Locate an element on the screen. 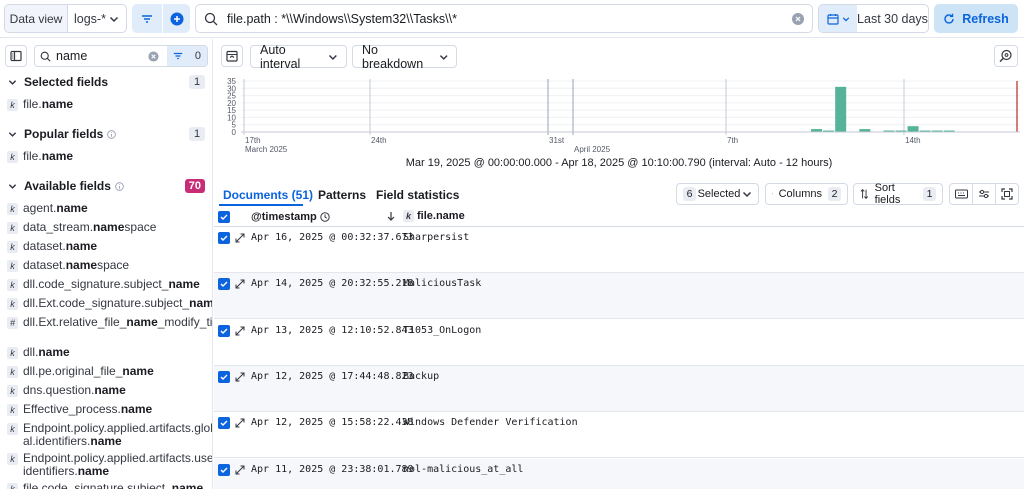 The width and height of the screenshot is (1024, 489). clear-query-icon is located at coordinates (798, 18).